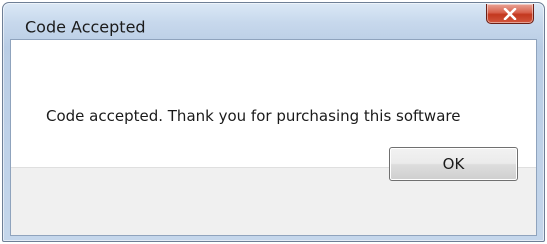  Describe the element at coordinates (453, 164) in the screenshot. I see `ok-button: OK` at that location.